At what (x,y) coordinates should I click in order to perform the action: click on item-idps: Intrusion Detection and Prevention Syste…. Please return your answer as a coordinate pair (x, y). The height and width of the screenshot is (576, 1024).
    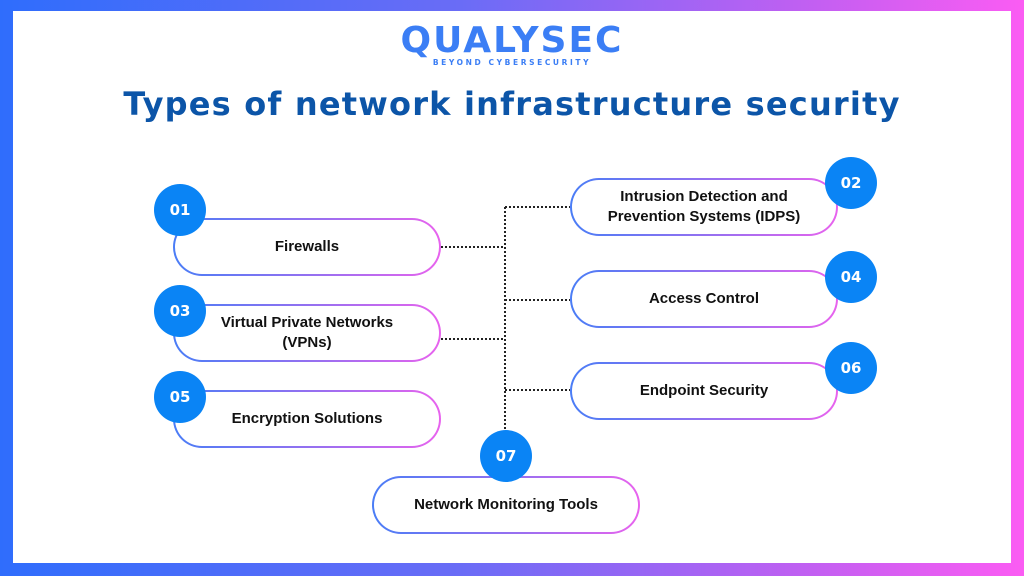
    Looking at the image, I should click on (704, 207).